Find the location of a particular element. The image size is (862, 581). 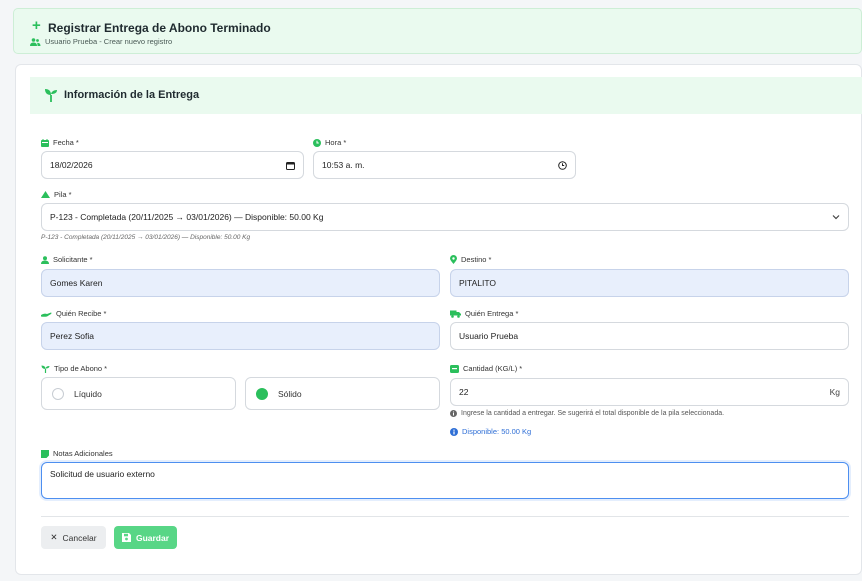

notas-label: Notas Adicionales is located at coordinates (77, 453).